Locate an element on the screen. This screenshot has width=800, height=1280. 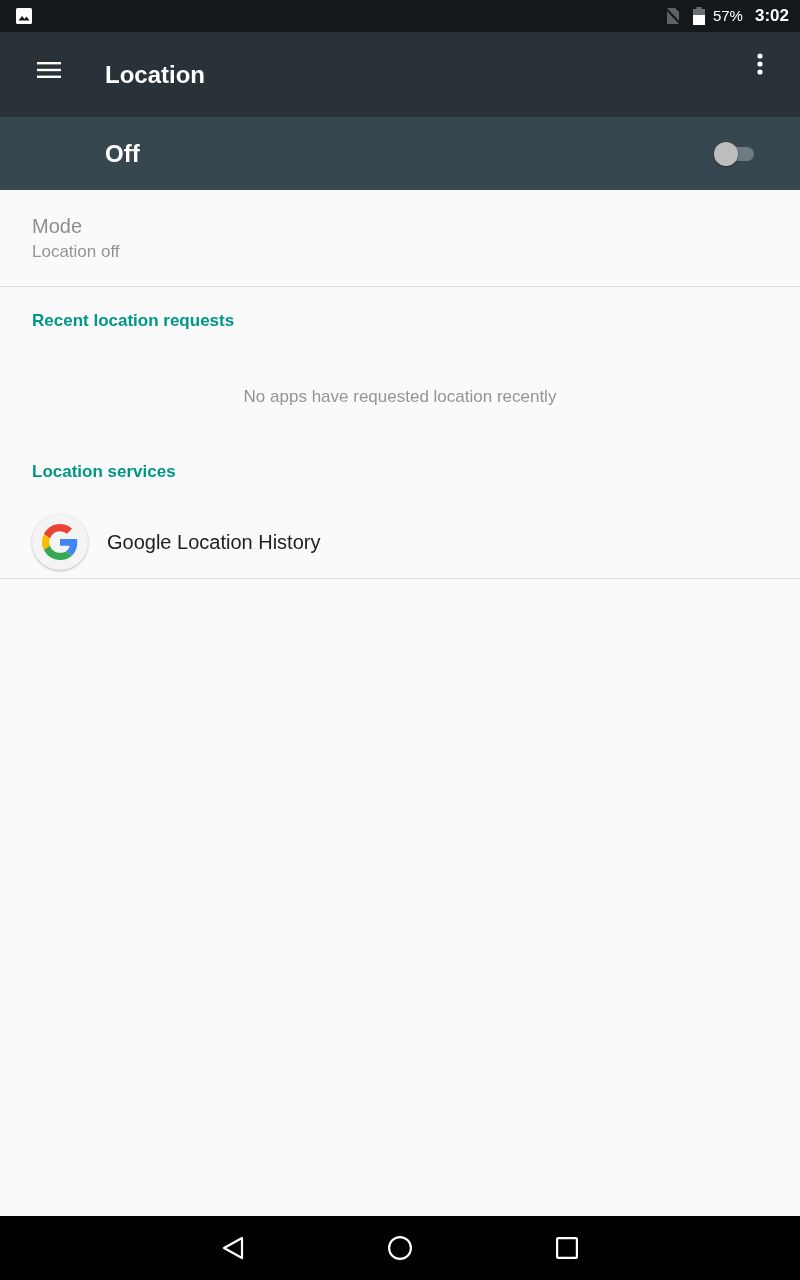
g-logo-icon is located at coordinates (60, 542).